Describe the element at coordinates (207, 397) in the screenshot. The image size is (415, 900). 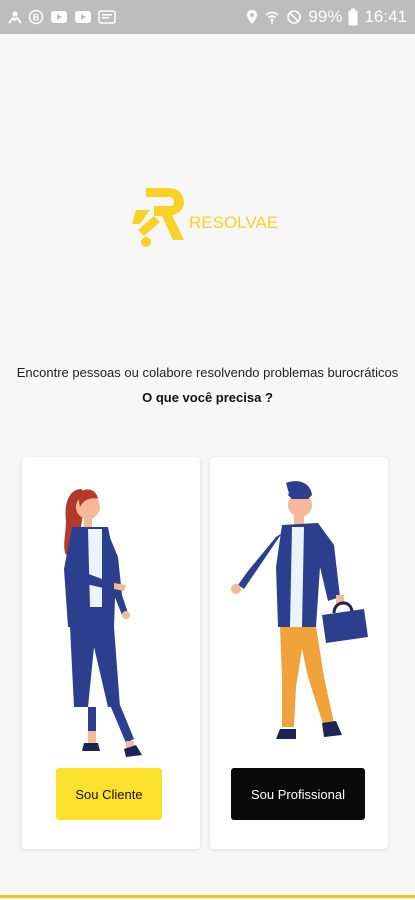
I see `question-heading: O que você precisa ?` at that location.